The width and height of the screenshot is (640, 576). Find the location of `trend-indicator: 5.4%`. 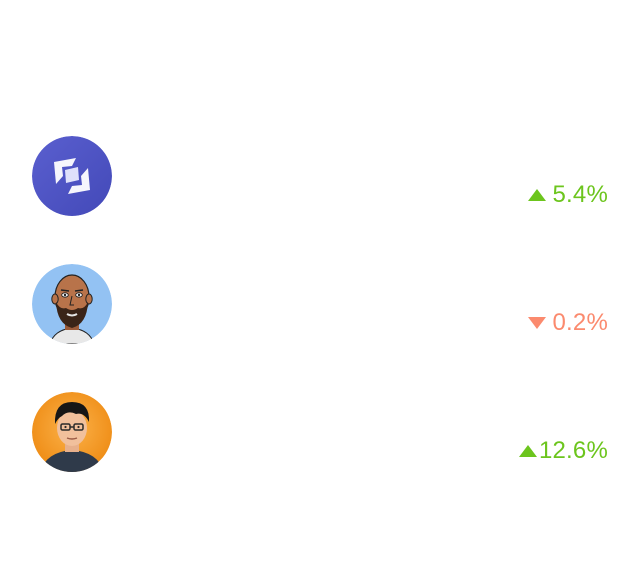

trend-indicator: 5.4% is located at coordinates (568, 194).